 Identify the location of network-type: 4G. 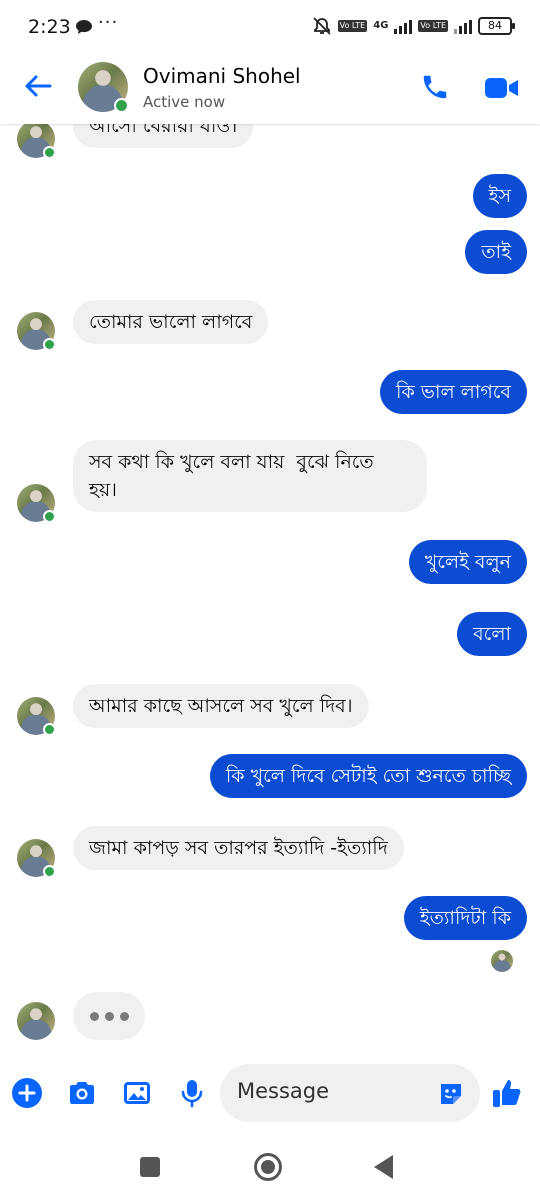
(381, 25).